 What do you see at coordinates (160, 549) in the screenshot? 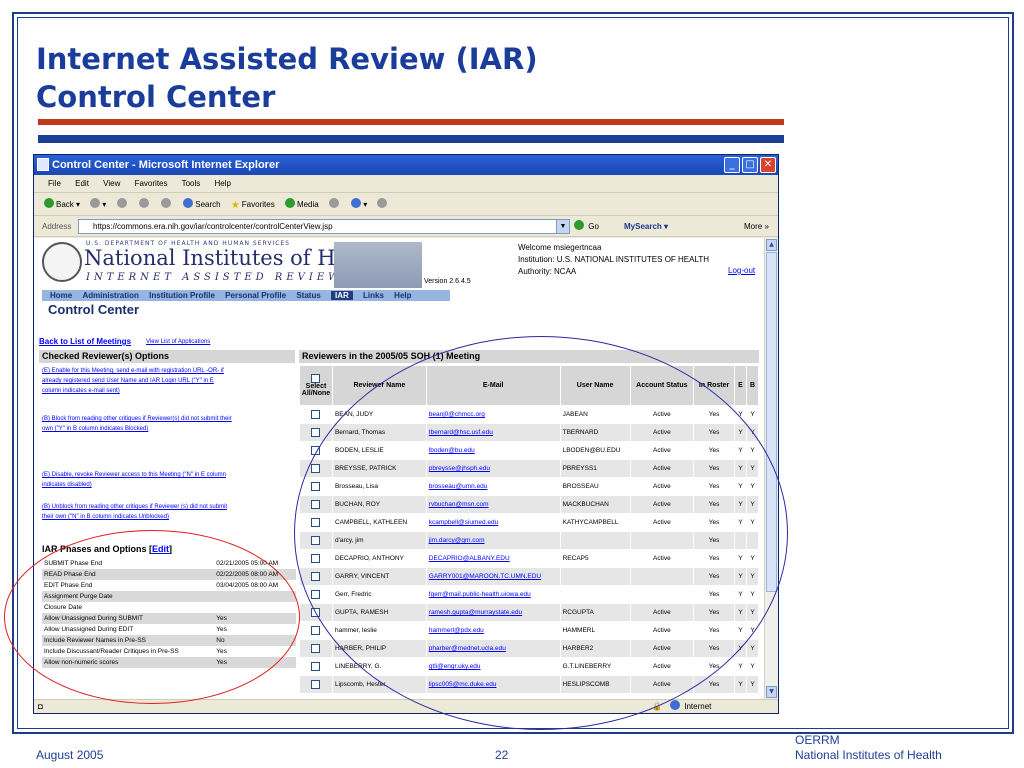
I see `phases-edit-link: Edit` at bounding box center [160, 549].